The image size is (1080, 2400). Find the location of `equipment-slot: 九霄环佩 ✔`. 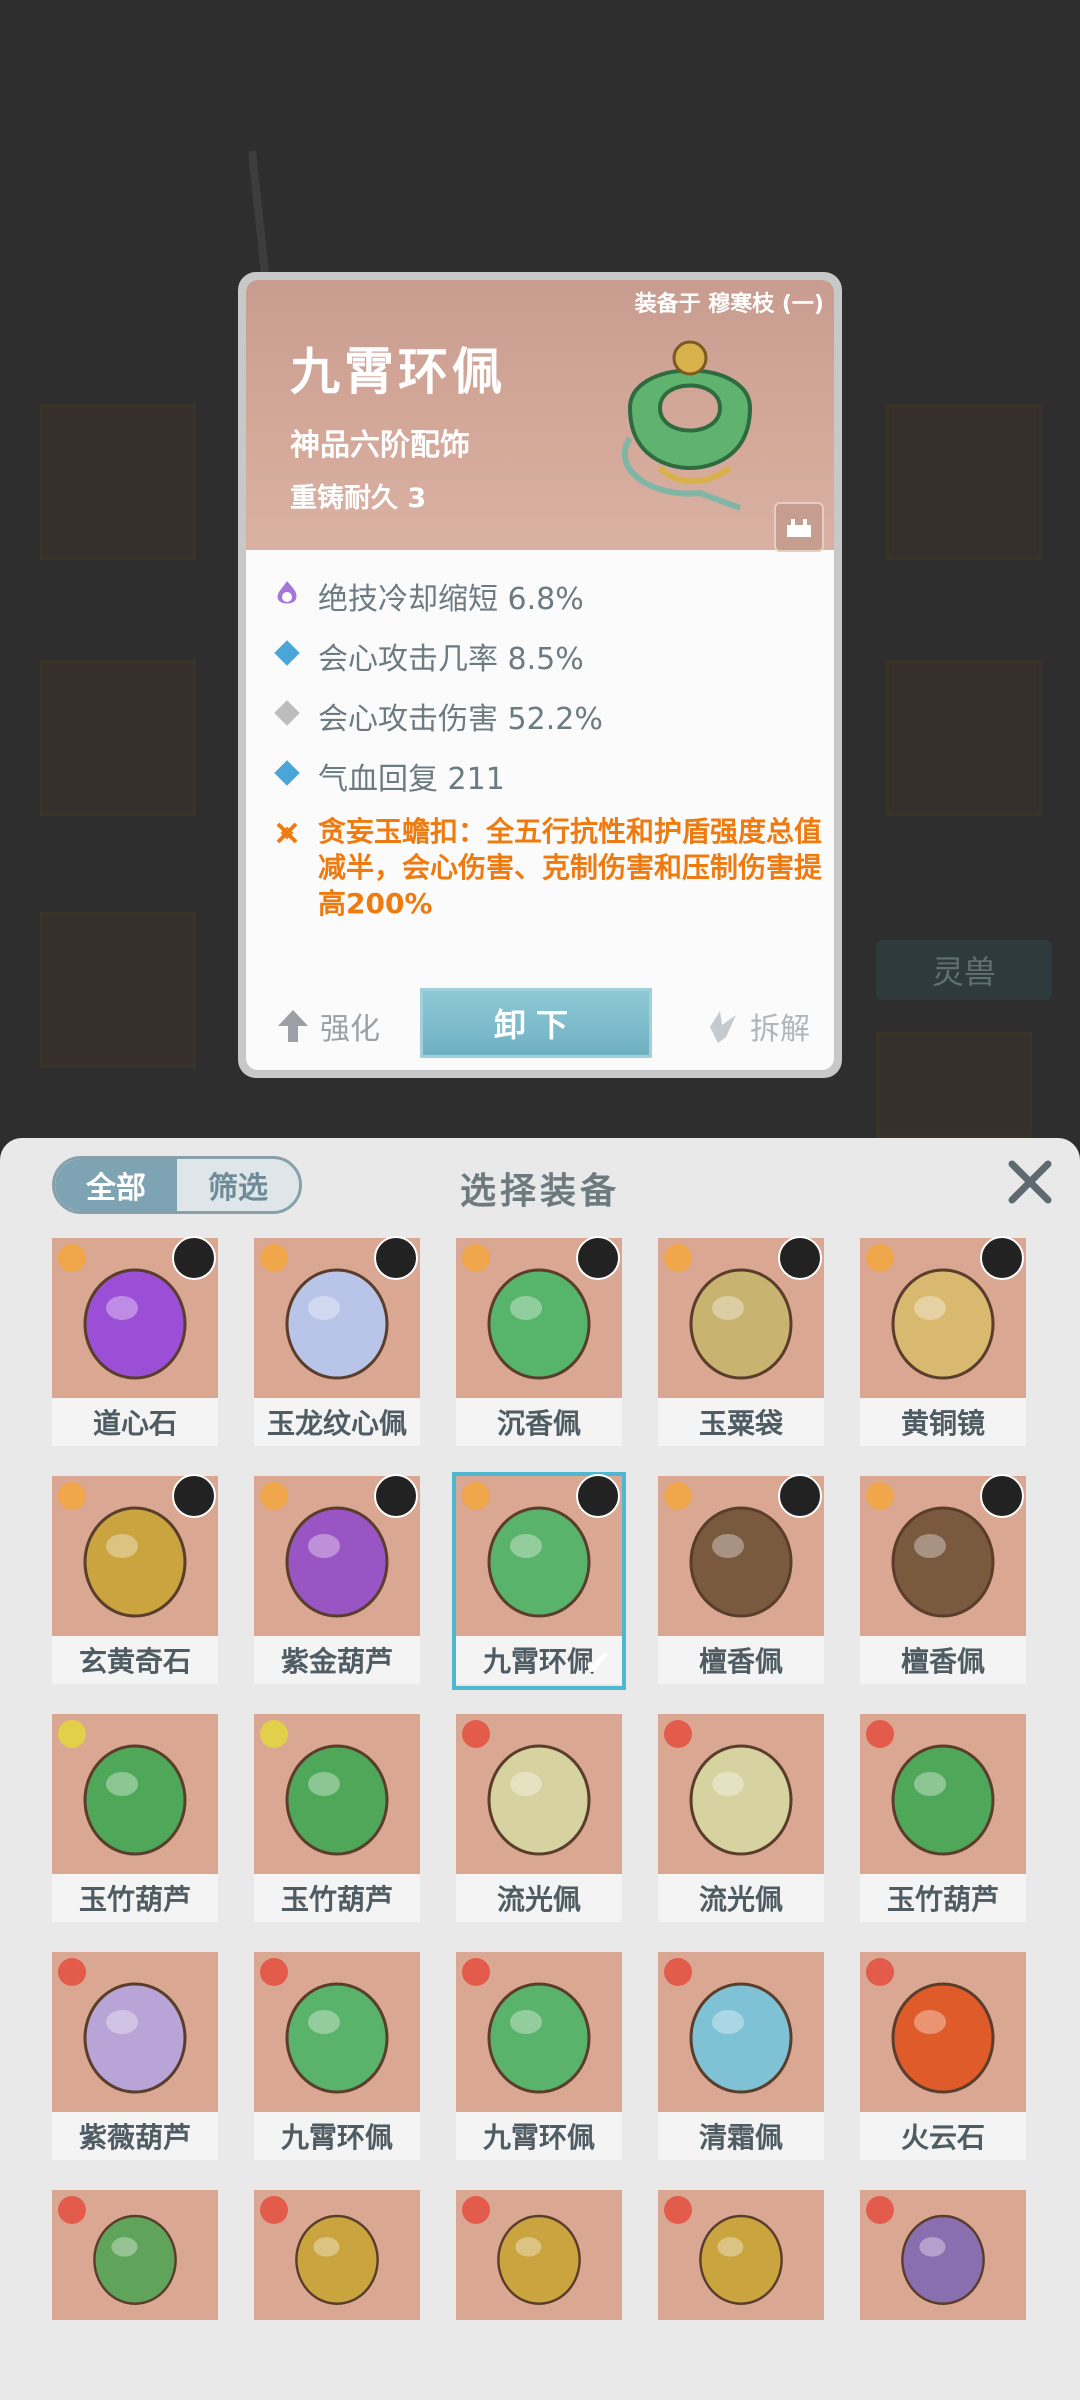

equipment-slot: 九霄环佩 ✔ is located at coordinates (539, 1580).